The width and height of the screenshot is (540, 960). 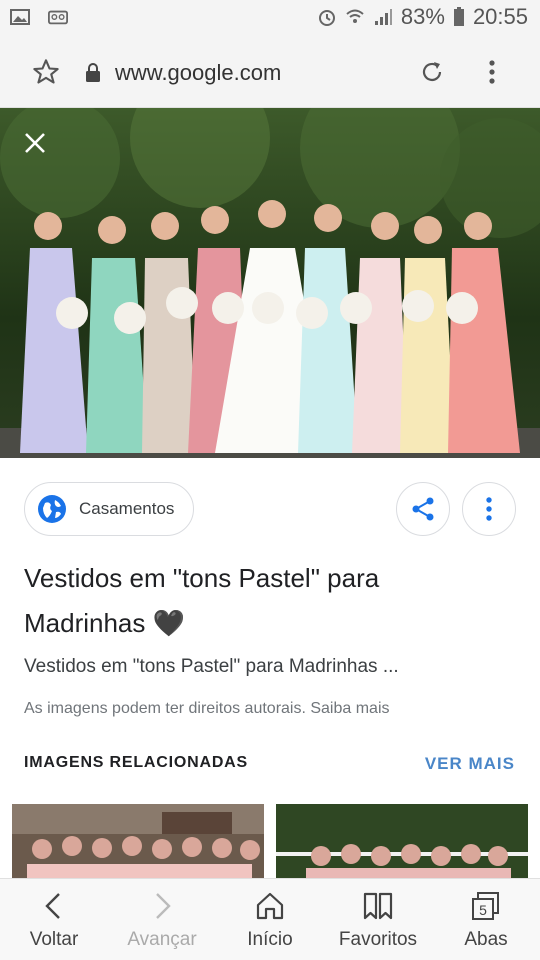 I want to click on gallery-notification-icon, so click(x=20, y=17).